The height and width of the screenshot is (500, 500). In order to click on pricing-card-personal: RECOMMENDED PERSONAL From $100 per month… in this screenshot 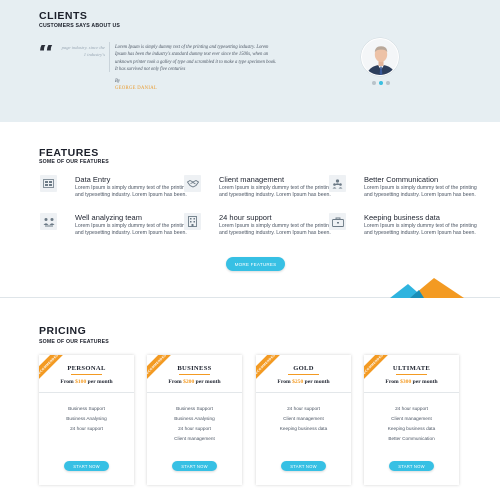, I will do `click(86, 420)`.